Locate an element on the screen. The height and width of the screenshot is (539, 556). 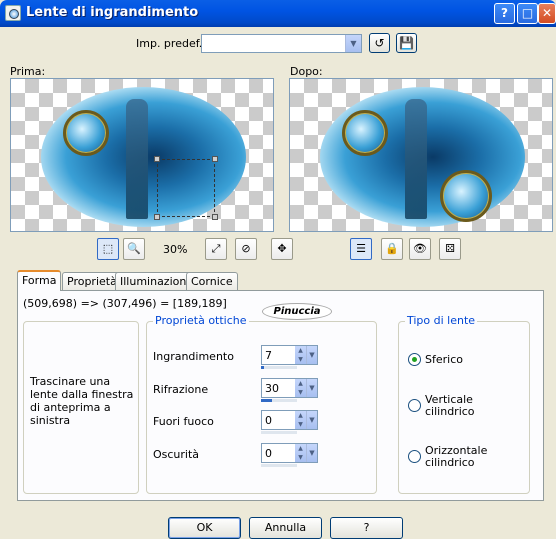
close-icon: ✕ is located at coordinates (547, 13).